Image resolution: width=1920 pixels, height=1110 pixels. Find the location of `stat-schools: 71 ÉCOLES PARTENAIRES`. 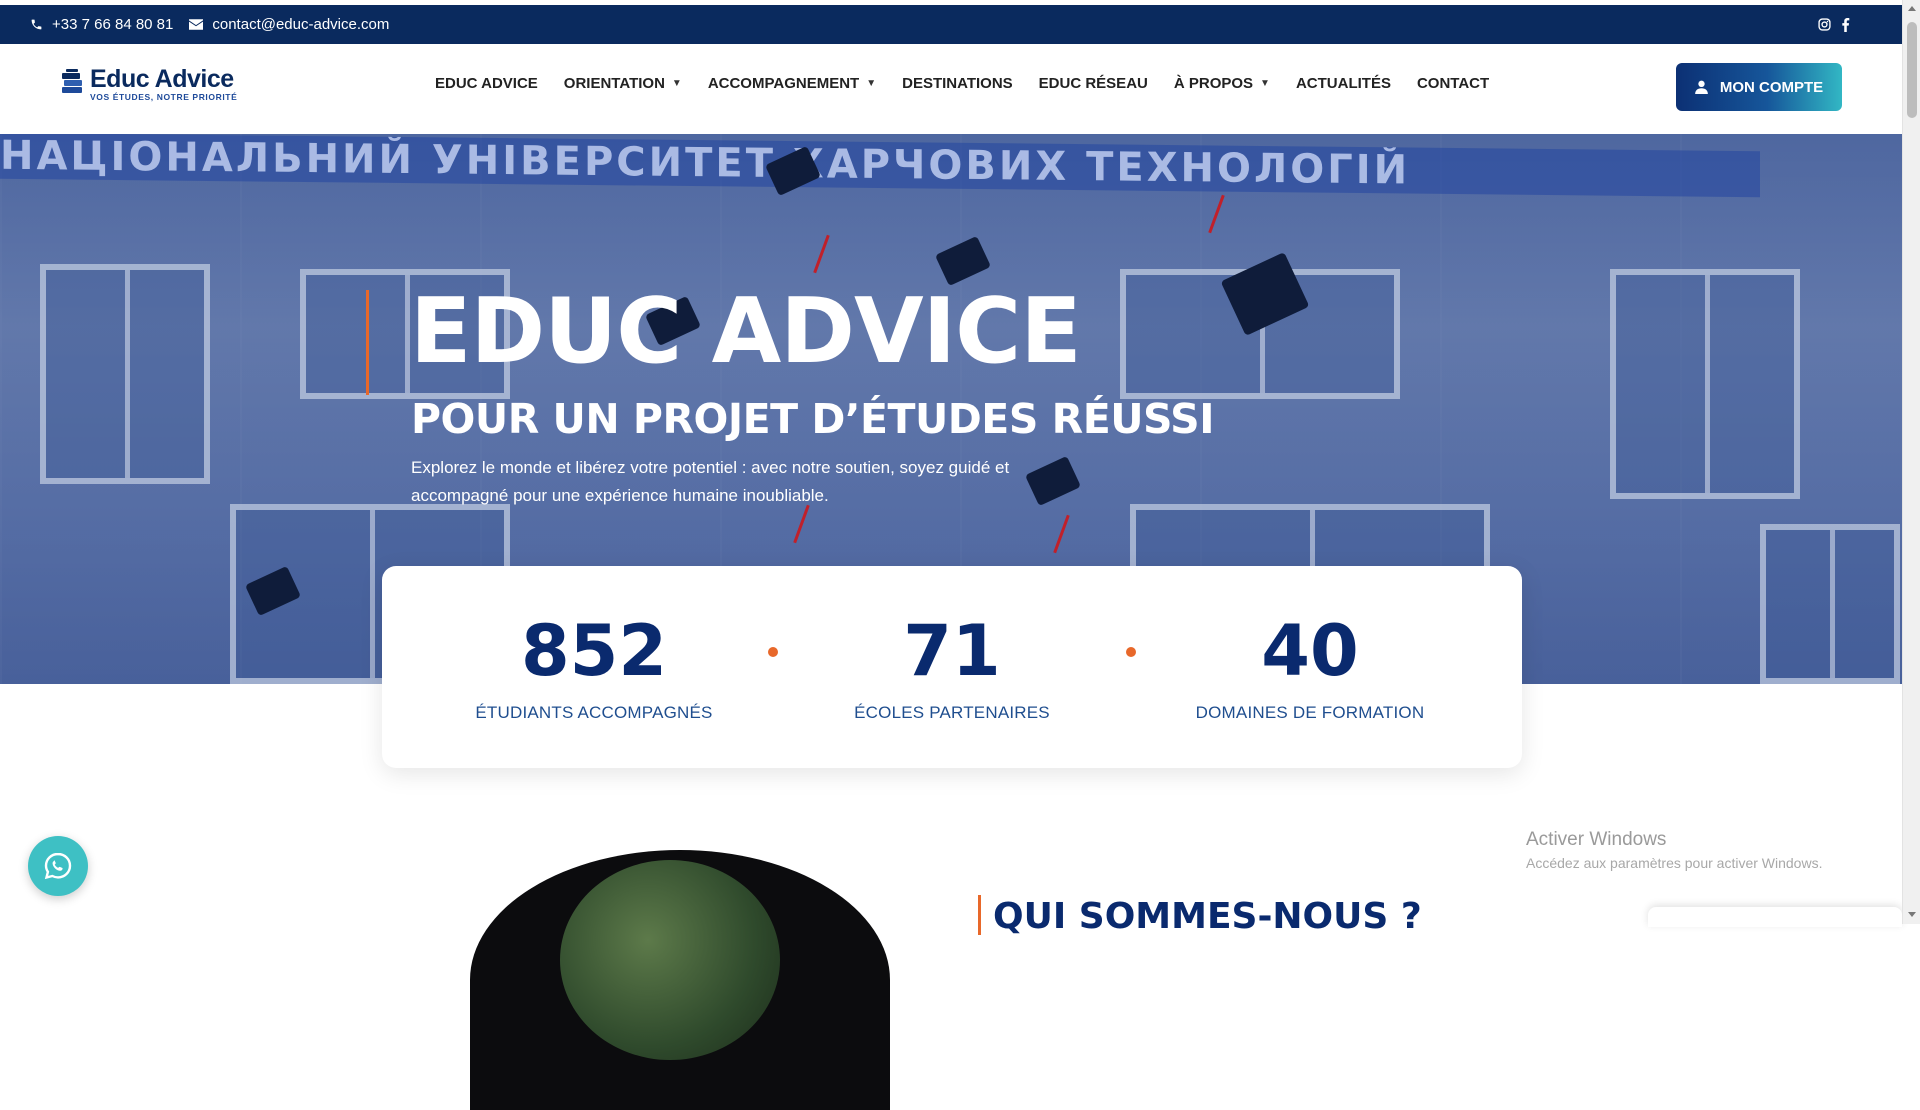

stat-schools: 71 ÉCOLES PARTENAIRES is located at coordinates (952, 667).